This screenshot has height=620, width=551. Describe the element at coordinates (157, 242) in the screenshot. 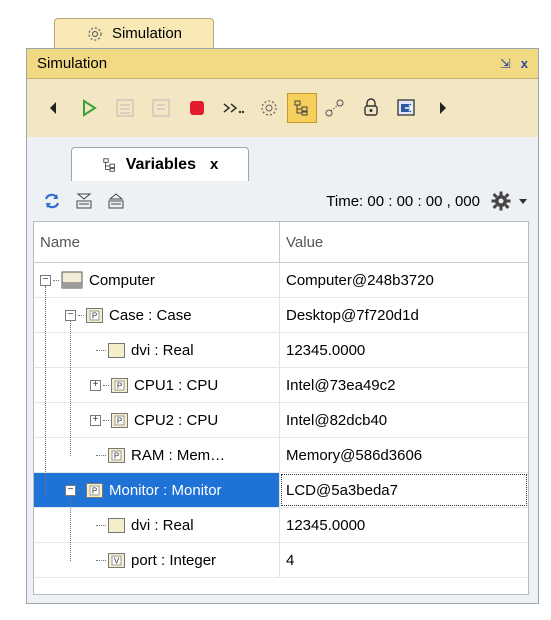

I see `column-header-name: Name` at that location.